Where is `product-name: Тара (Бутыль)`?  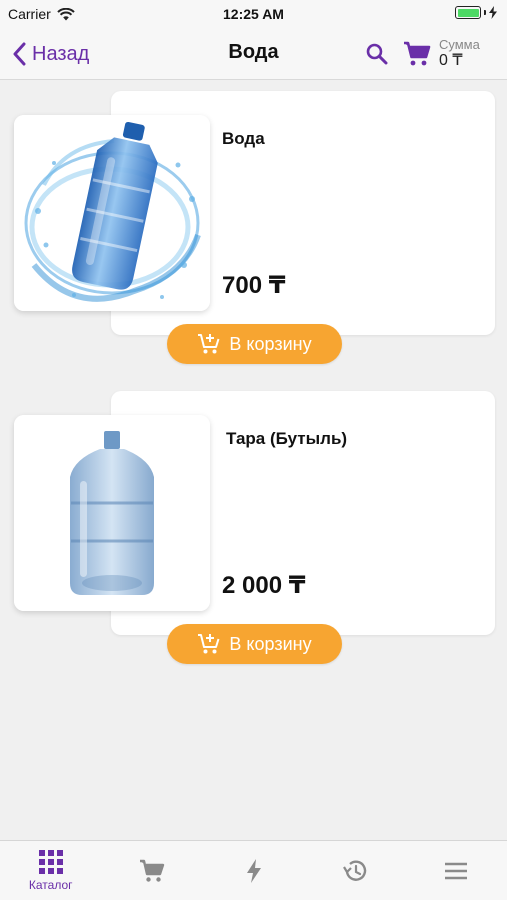 product-name: Тара (Бутыль) is located at coordinates (286, 439).